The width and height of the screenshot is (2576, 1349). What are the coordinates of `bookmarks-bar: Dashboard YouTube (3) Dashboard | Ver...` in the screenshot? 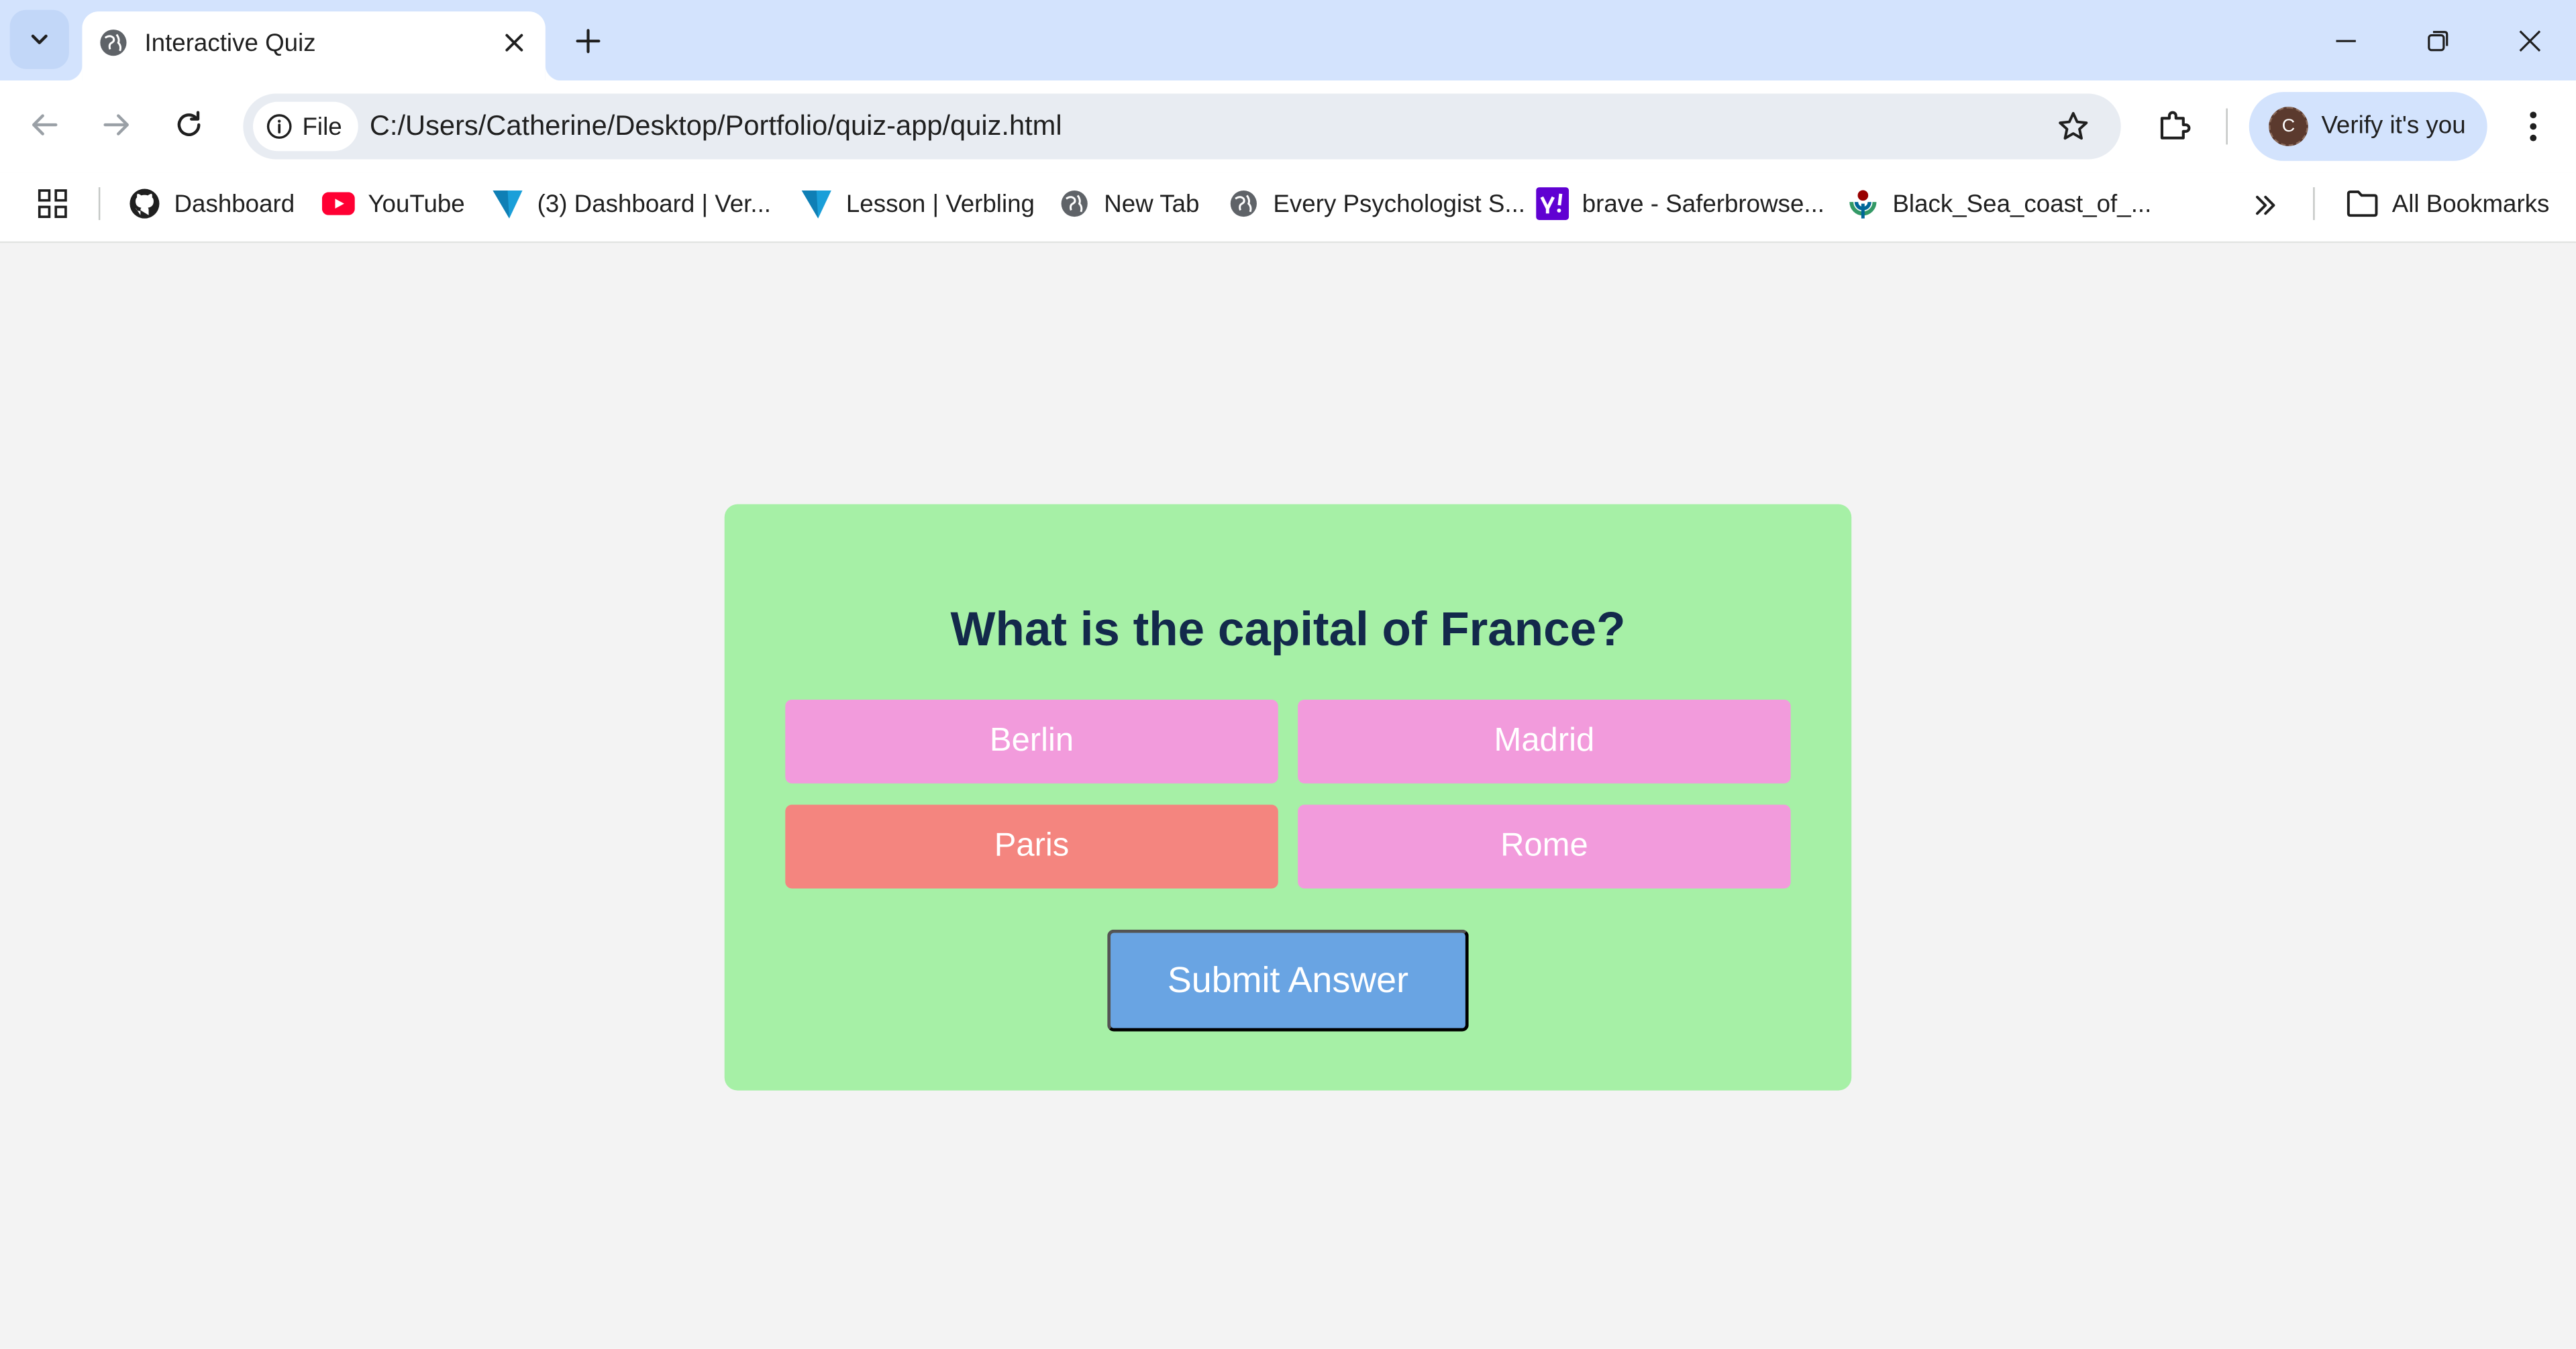 It's located at (1288, 208).